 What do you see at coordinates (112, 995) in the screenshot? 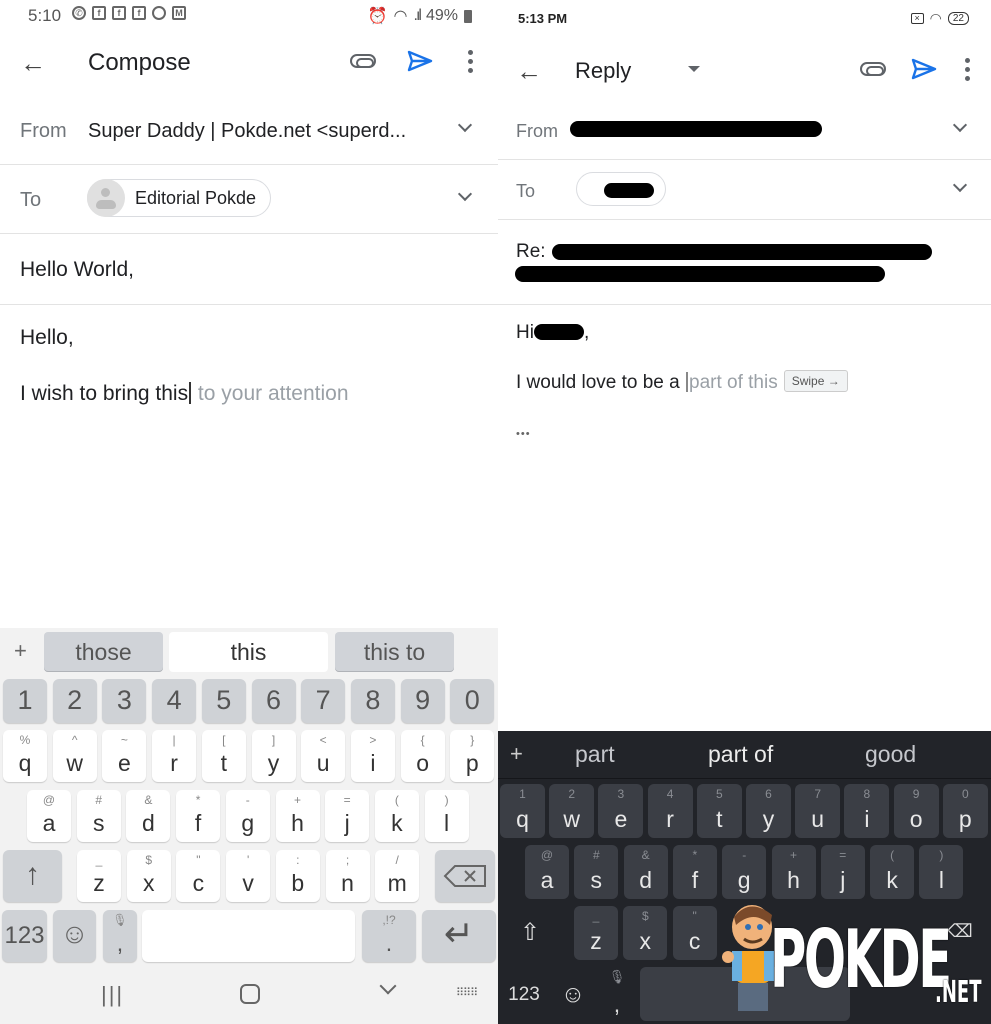
I see `recents-button: |||` at bounding box center [112, 995].